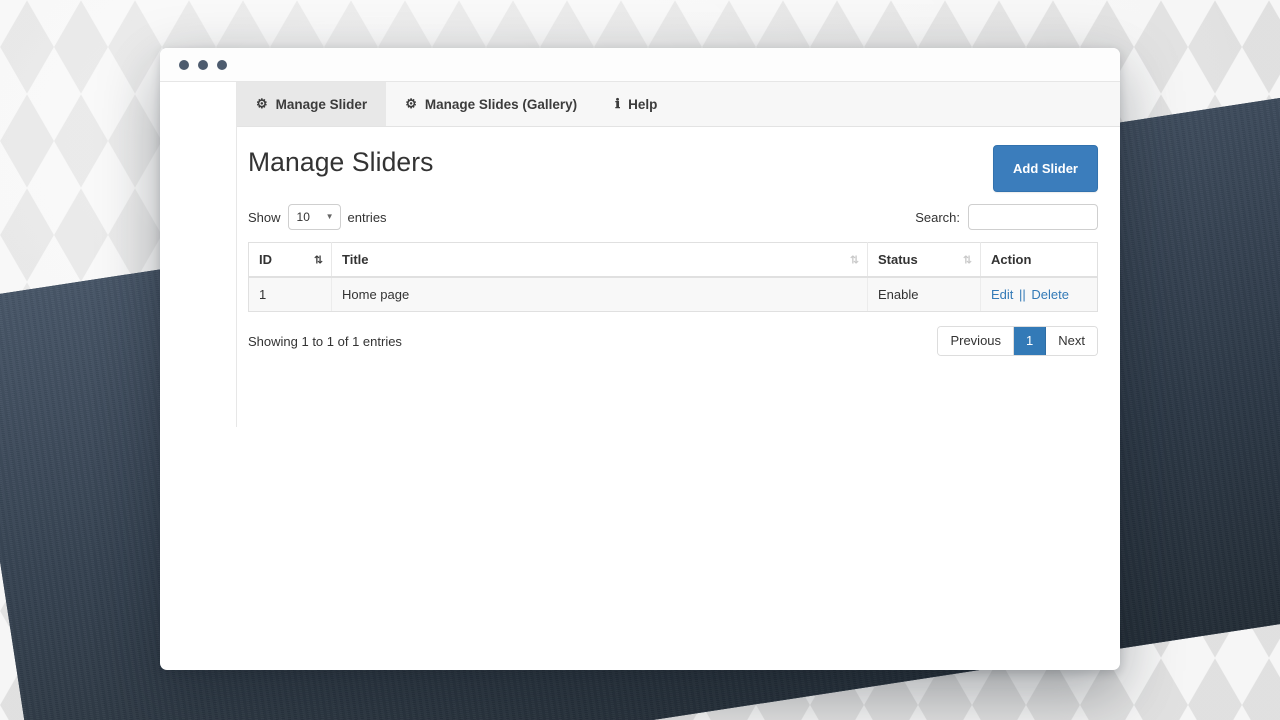  I want to click on tab-manage-slides-gallery-label: Manage Slides (Gallery), so click(501, 104).